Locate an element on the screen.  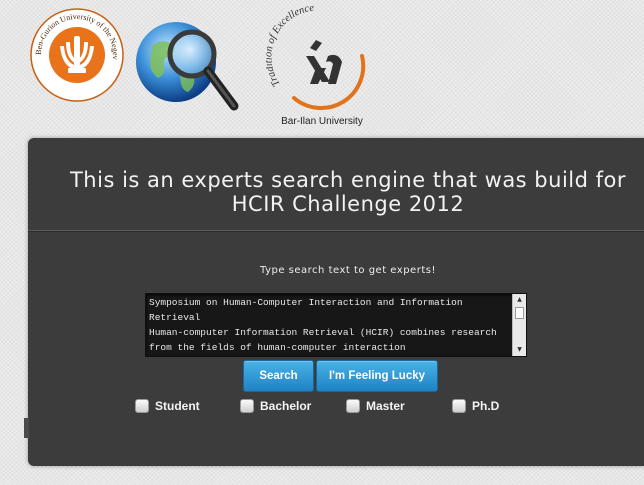
hebrew-letters-icon is located at coordinates (324, 62).